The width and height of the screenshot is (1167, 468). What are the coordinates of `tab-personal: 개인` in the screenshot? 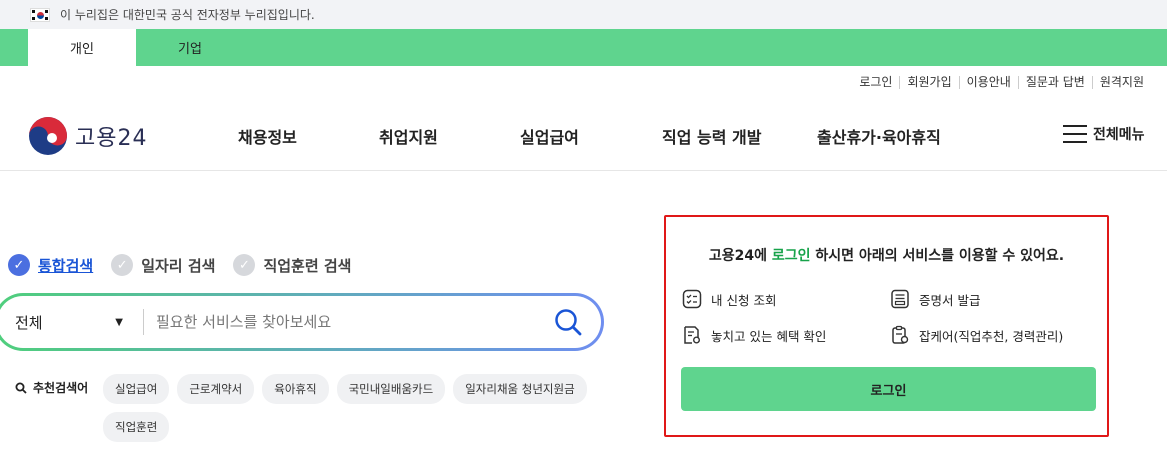 It's located at (82, 47).